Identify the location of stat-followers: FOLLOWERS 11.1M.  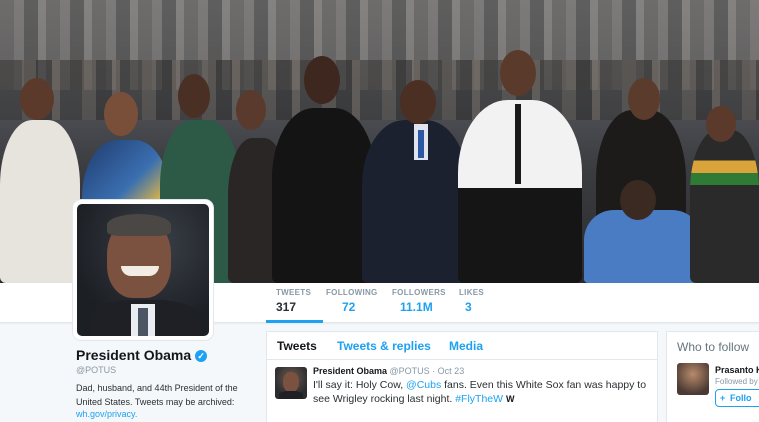
(419, 301).